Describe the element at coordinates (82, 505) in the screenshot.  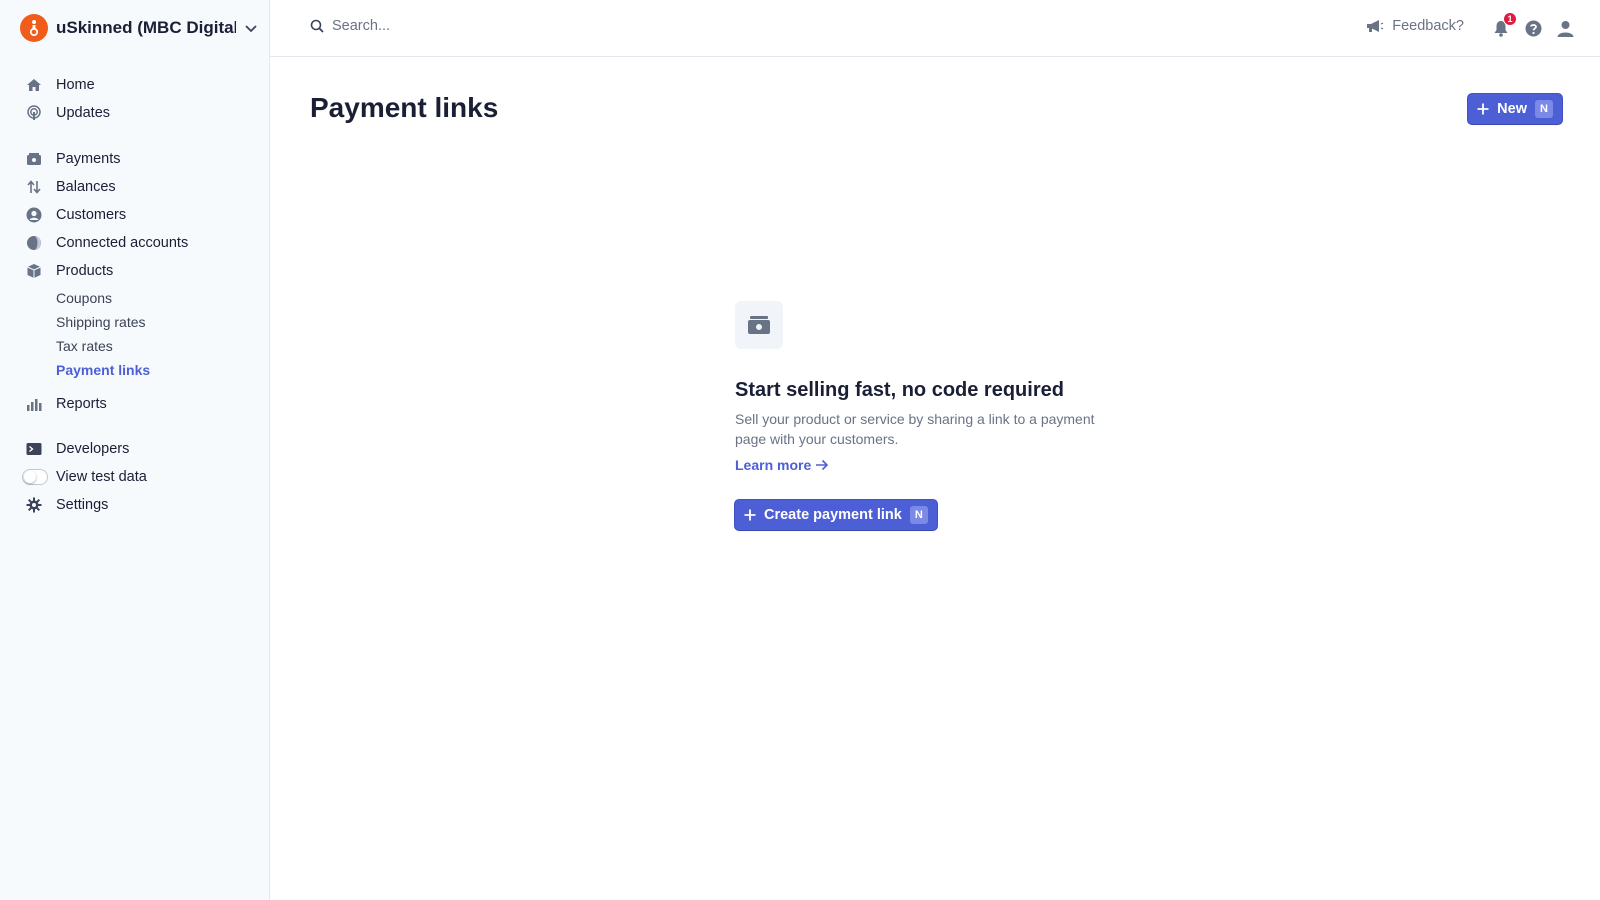
I see `sidebar-item-label: Settings` at that location.